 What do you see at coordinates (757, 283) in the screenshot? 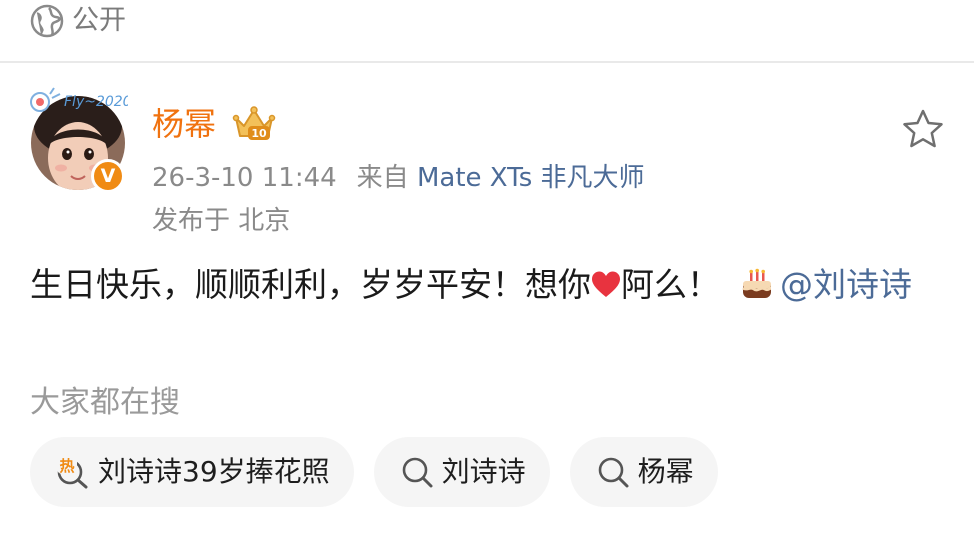
I see `cake-emoji-icon` at bounding box center [757, 283].